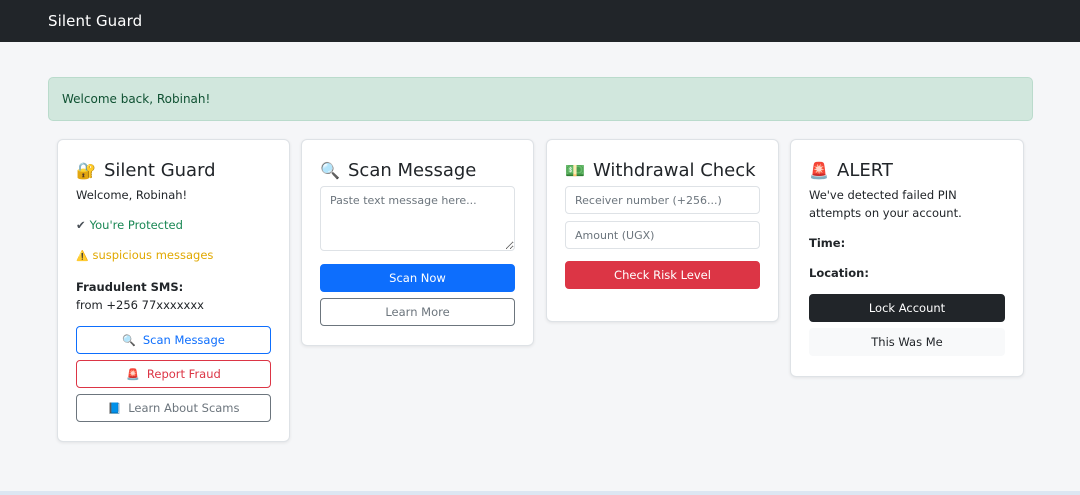 The image size is (1080, 495). I want to click on suspicious-status: ⚠️ suspicious messages, so click(173, 256).